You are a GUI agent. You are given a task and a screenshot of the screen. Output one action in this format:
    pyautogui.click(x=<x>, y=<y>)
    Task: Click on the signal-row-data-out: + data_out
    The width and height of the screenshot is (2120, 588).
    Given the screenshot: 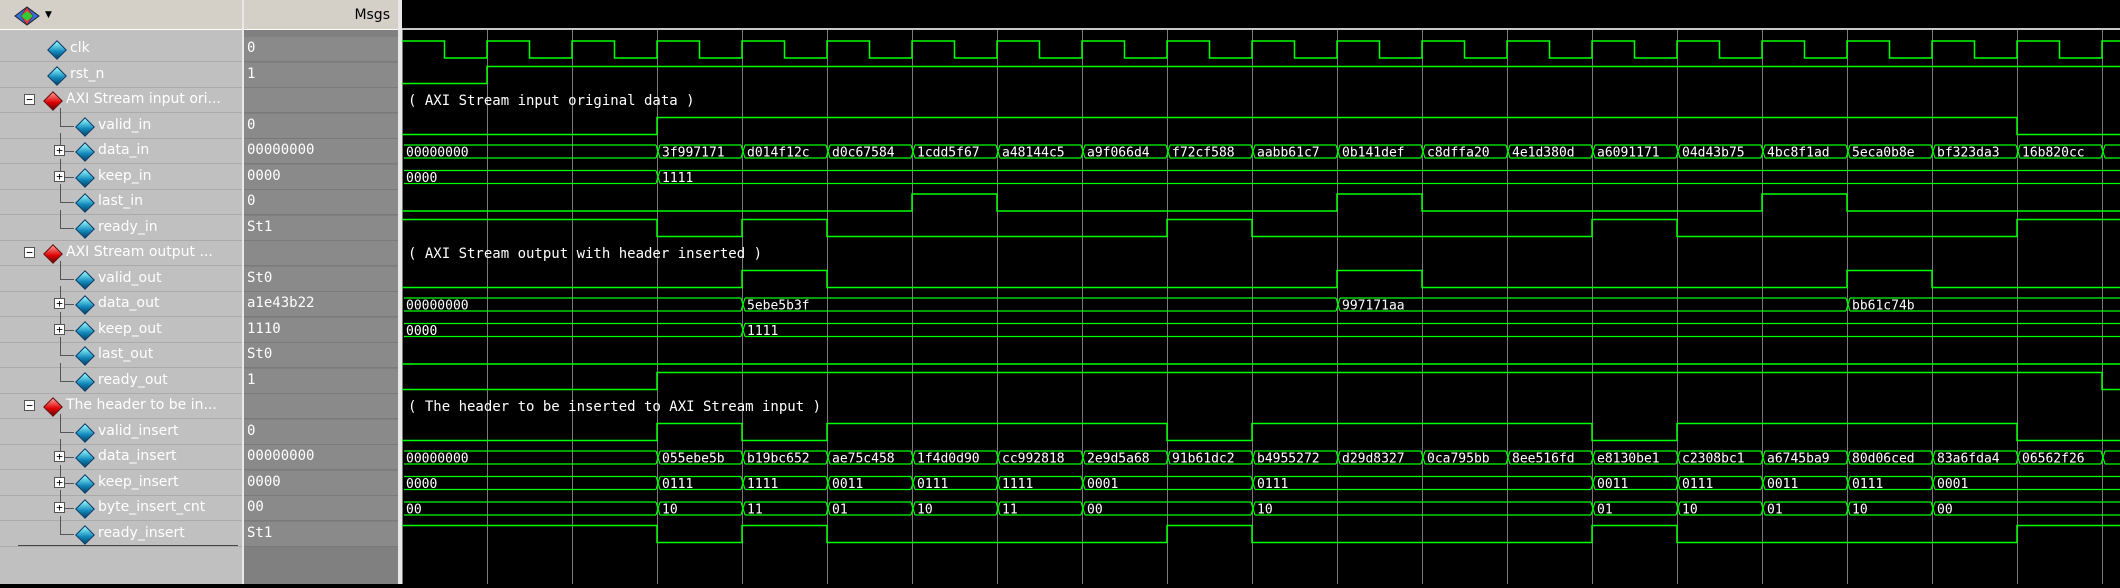 What is the action you would take?
    pyautogui.click(x=121, y=301)
    